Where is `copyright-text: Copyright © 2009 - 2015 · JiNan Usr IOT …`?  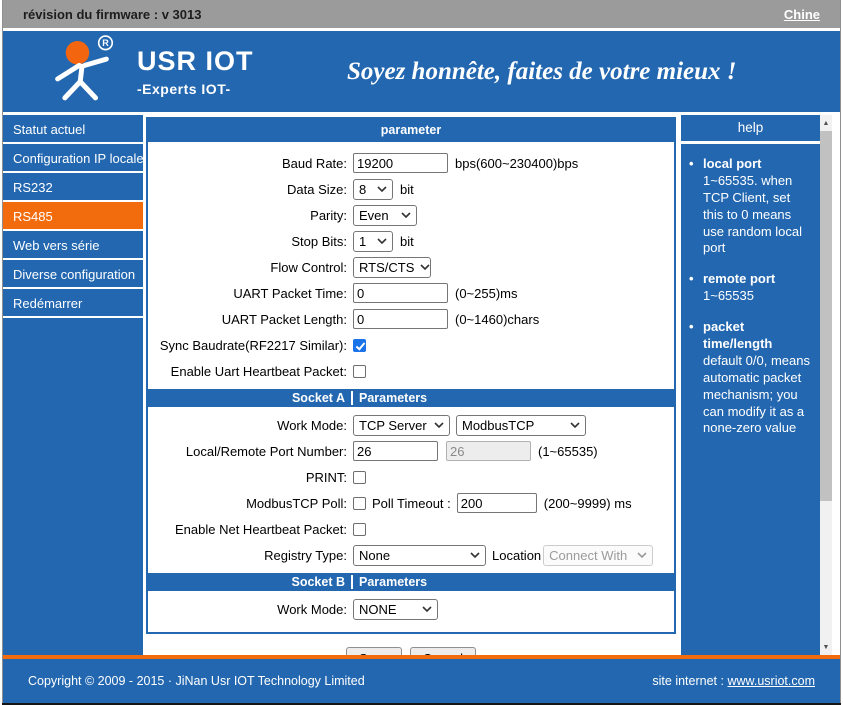
copyright-text: Copyright © 2009 - 2015 · JiNan Usr IOT … is located at coordinates (196, 681).